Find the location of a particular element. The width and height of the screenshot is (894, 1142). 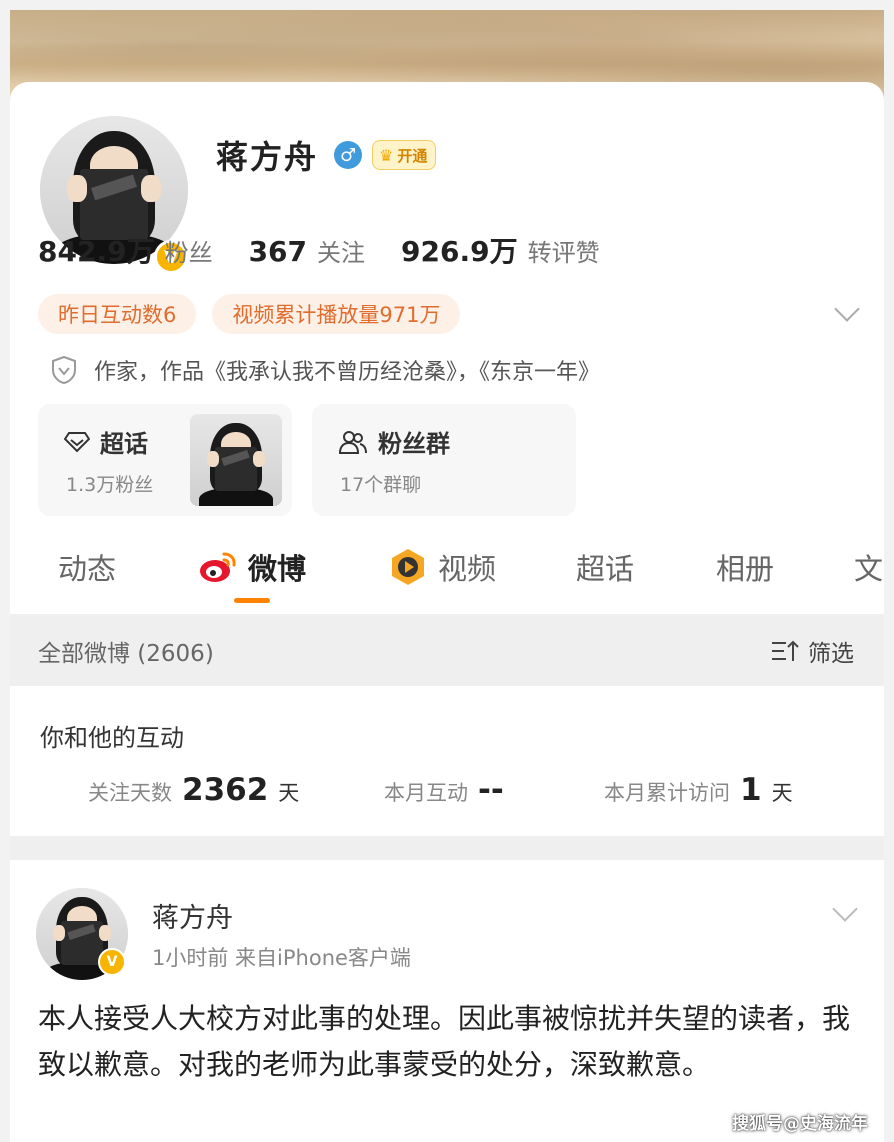

interaction-label: 本月累计访问 is located at coordinates (667, 793).